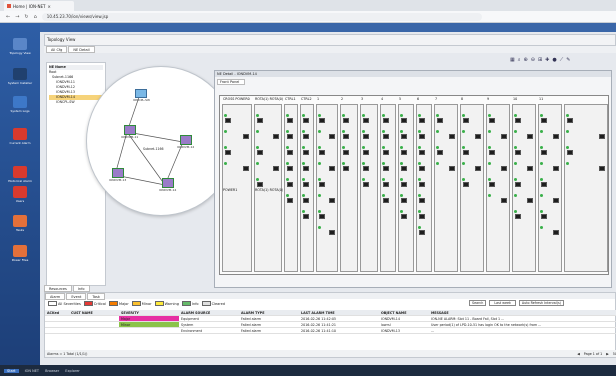 The image size is (616, 376). What do you see at coordinates (568, 60) in the screenshot?
I see `edit-icon: ✎` at bounding box center [568, 60].